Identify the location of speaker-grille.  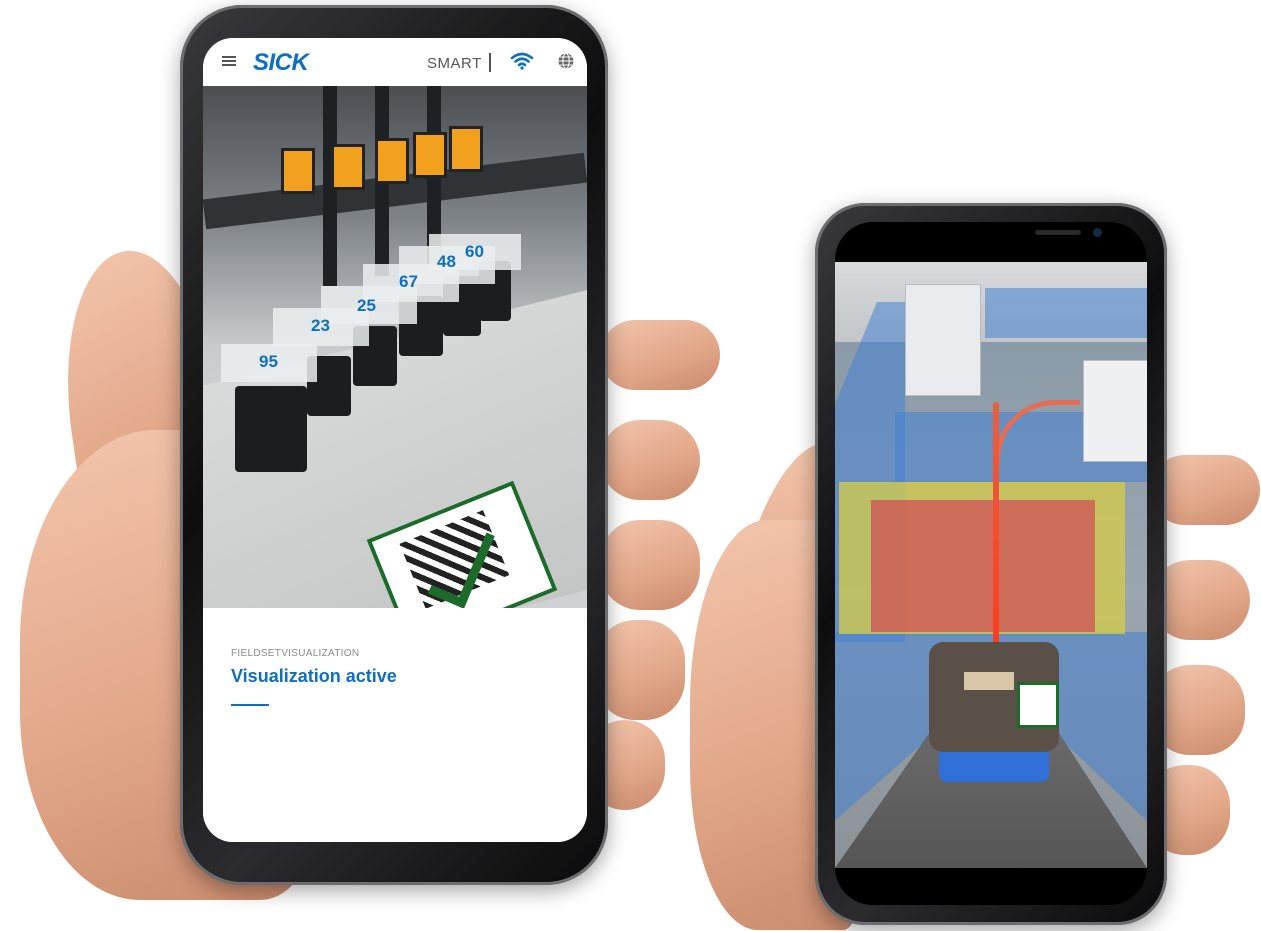
(1058, 232).